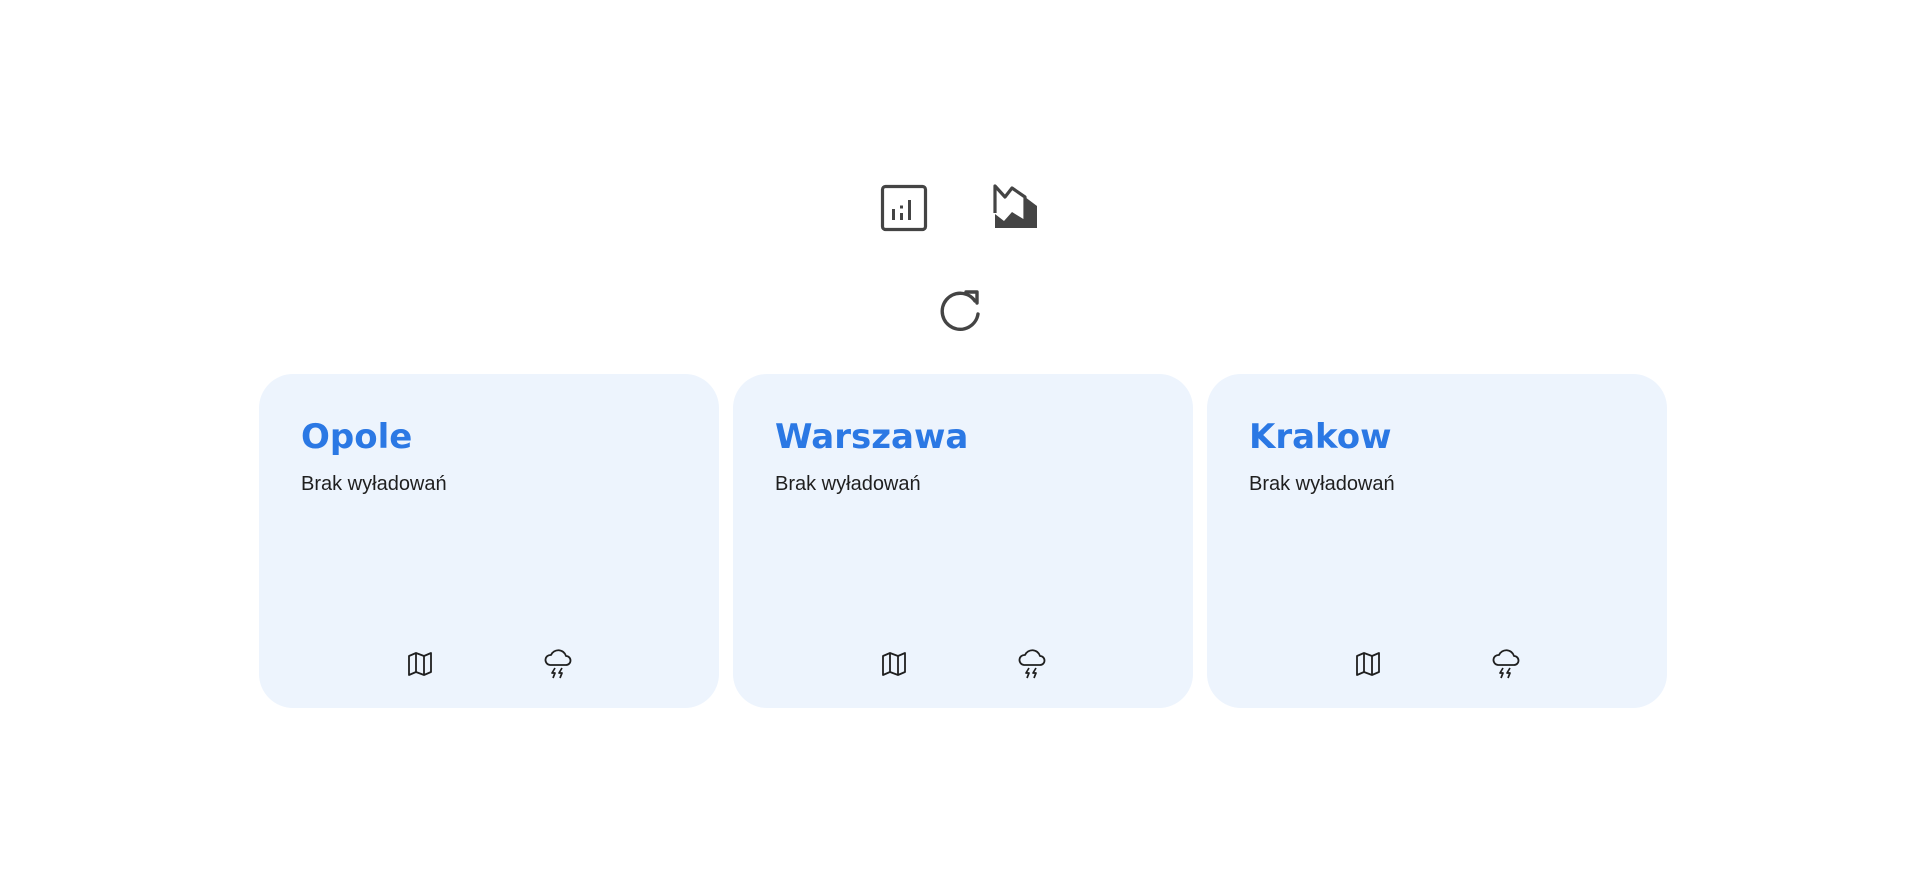  Describe the element at coordinates (489, 541) in the screenshot. I see `city-card-opole: Opole Brak wyładowań` at that location.